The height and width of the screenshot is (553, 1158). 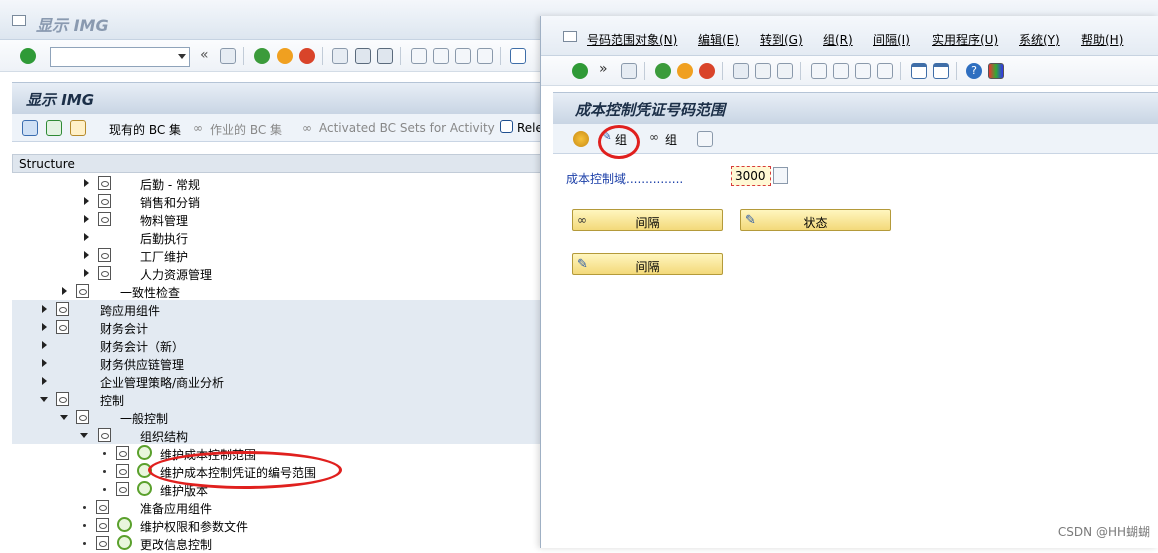 I want to click on info-icon, so click(x=506, y=126).